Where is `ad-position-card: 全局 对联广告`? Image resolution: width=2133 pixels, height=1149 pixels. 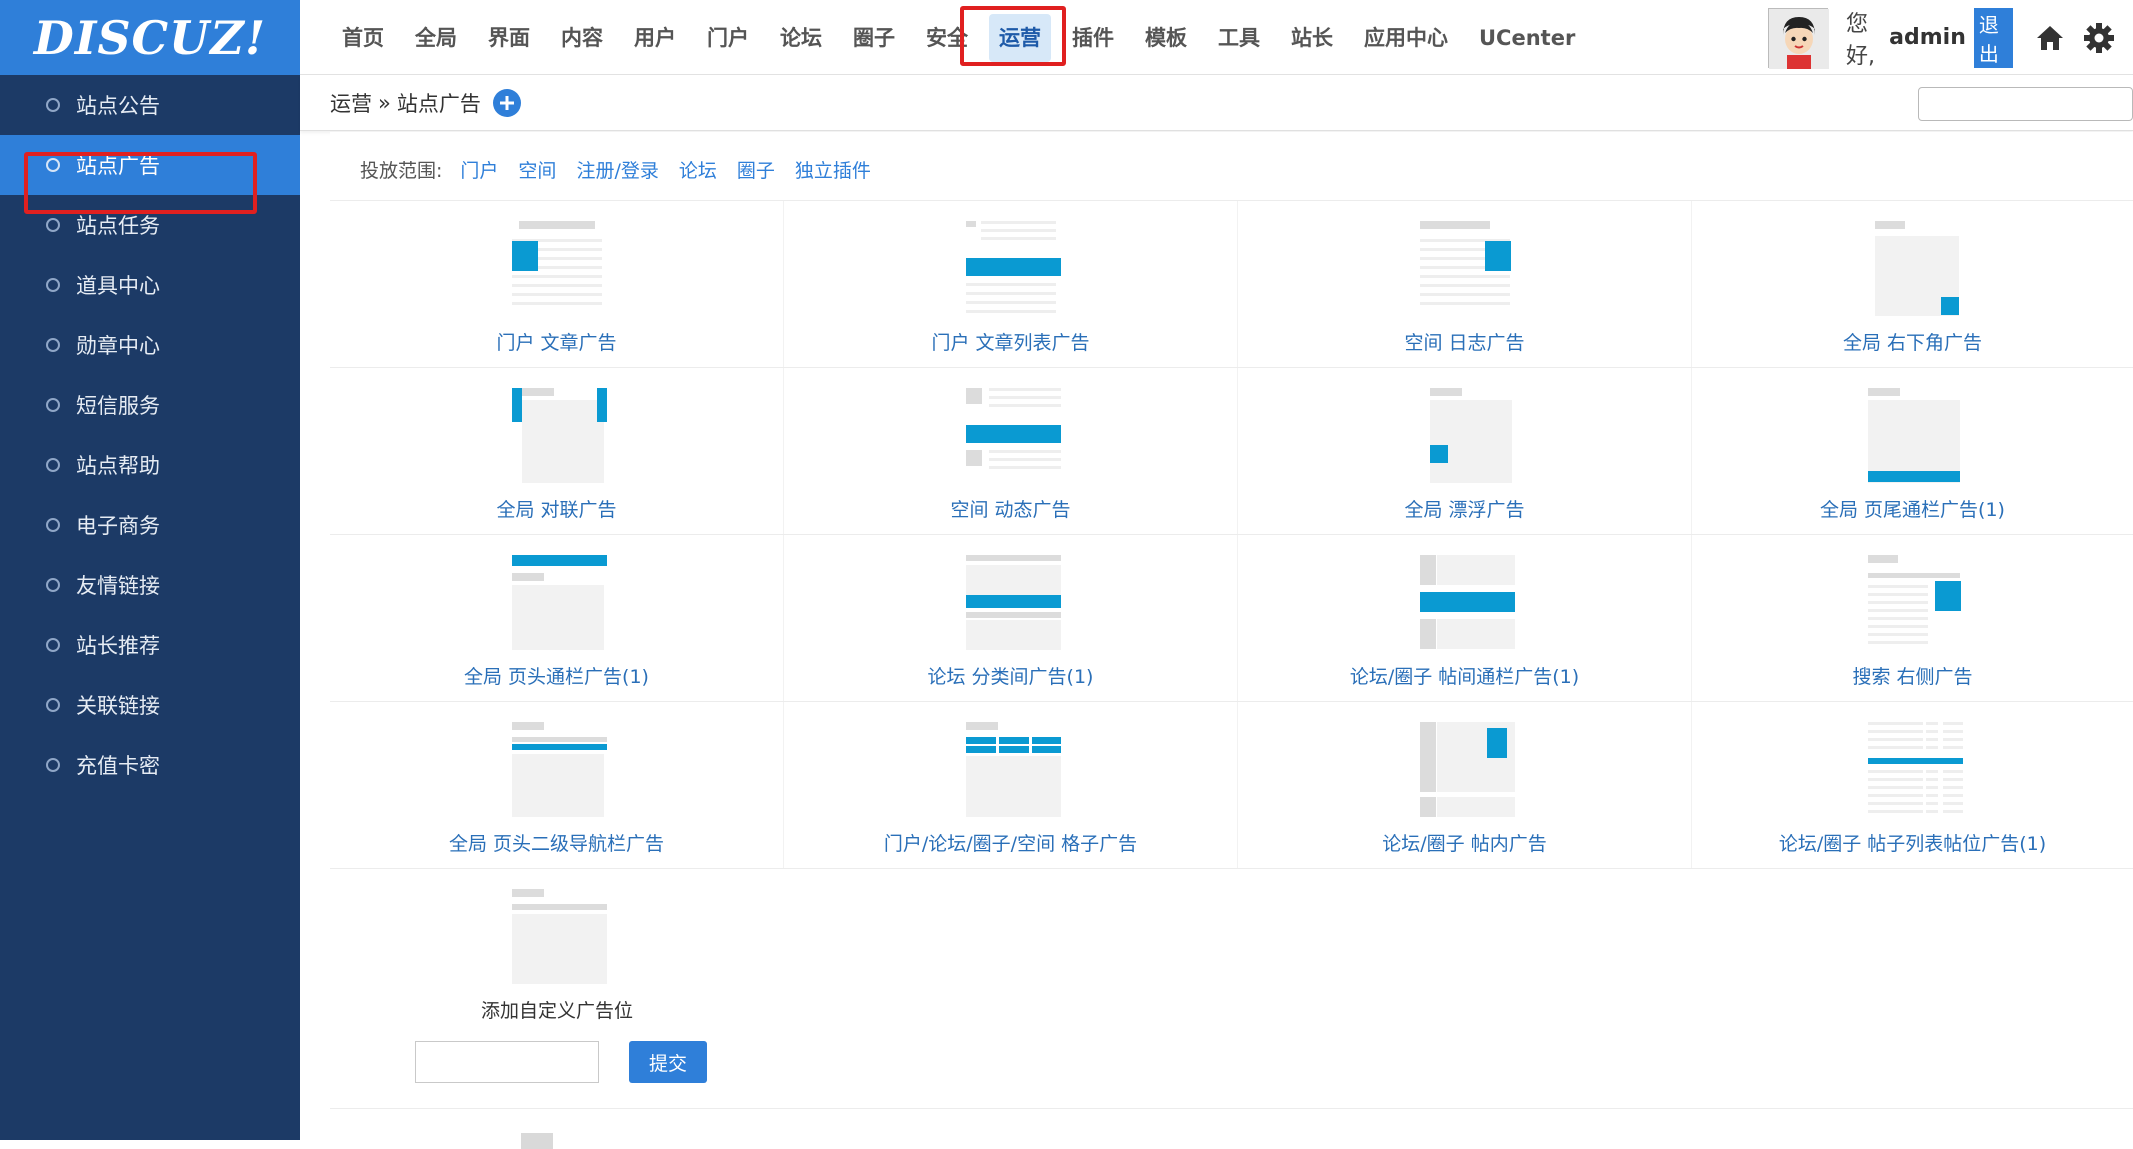 ad-position-card: 全局 对联广告 is located at coordinates (557, 451).